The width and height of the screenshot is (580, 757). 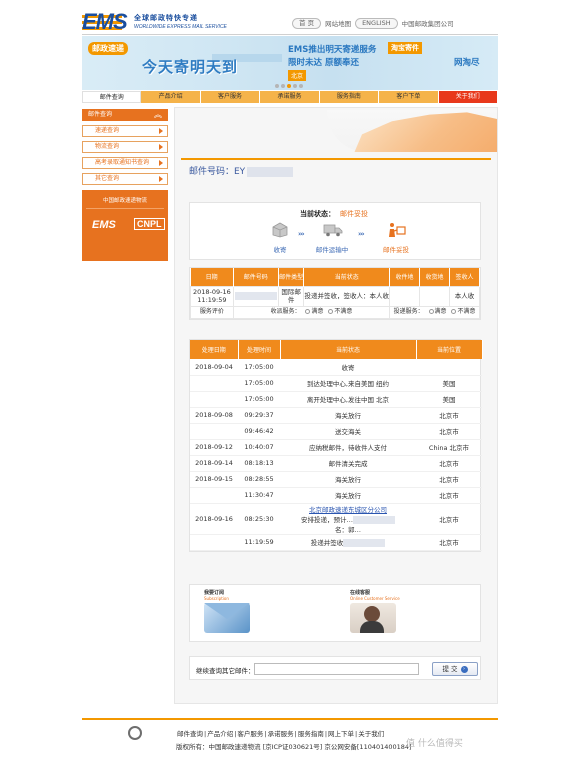 What do you see at coordinates (259, 415) in the screenshot?
I see `cell-time: 09:29:37` at bounding box center [259, 415].